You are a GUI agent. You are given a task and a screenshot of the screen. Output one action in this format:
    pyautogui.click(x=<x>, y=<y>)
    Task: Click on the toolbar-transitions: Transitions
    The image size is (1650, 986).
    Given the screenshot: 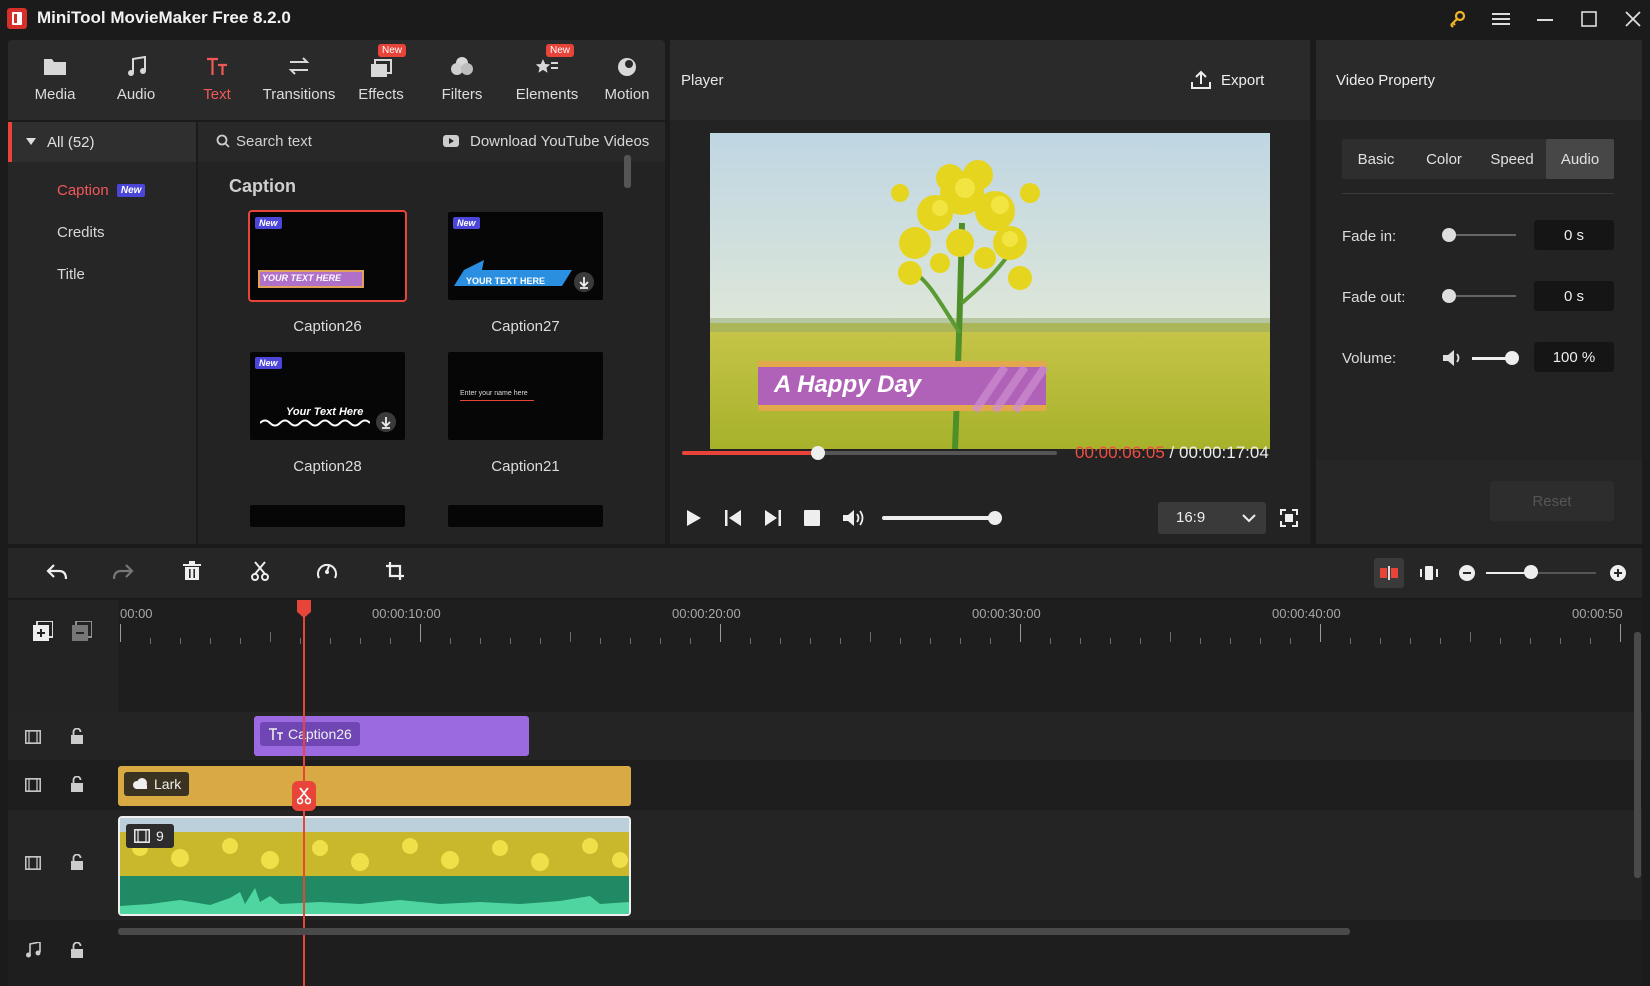 What is the action you would take?
    pyautogui.click(x=299, y=80)
    